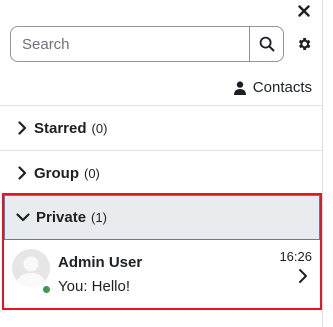 This screenshot has width=333, height=327. What do you see at coordinates (100, 262) in the screenshot?
I see `conversation-name: Admin User` at bounding box center [100, 262].